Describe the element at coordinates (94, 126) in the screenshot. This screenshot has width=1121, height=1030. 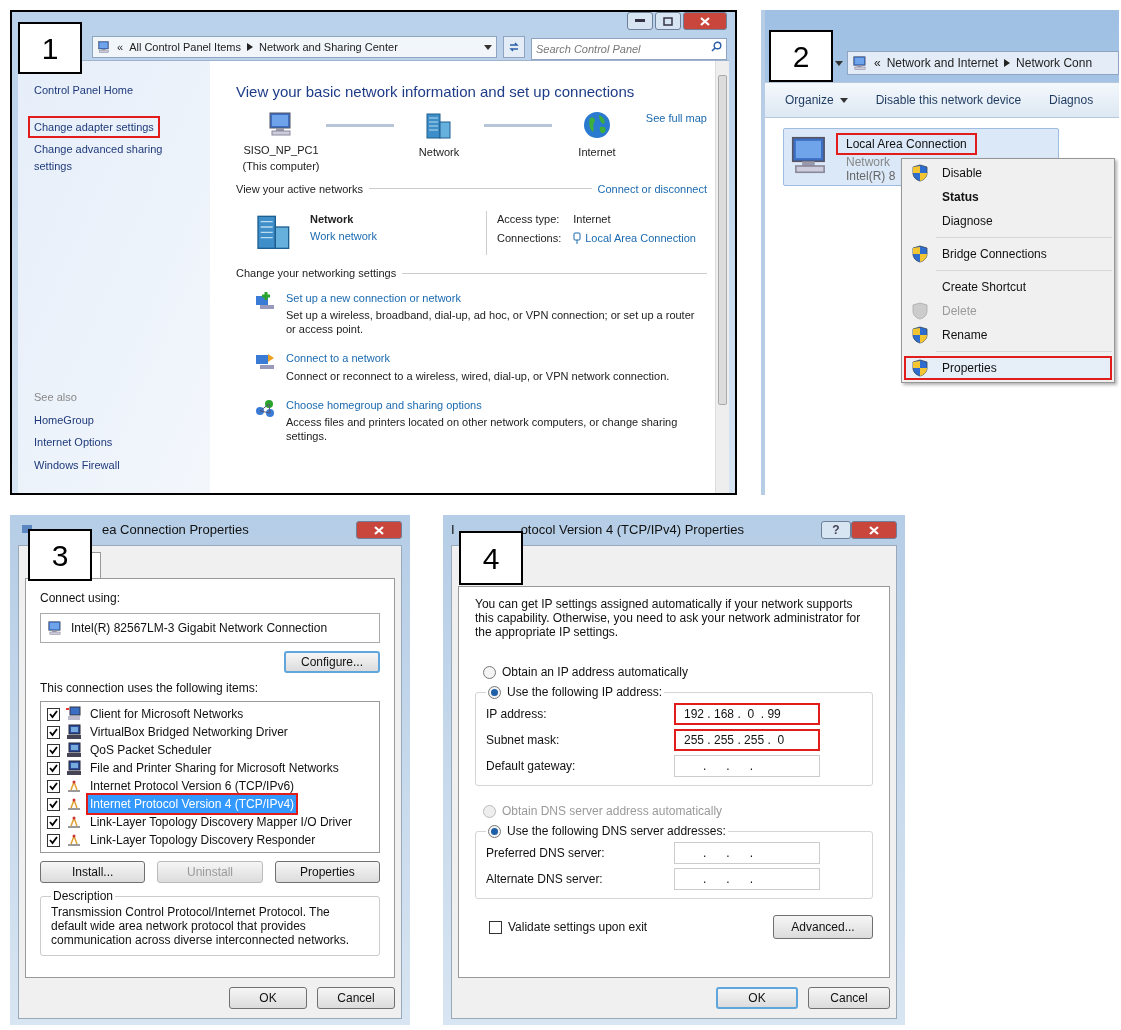
I see `sidebar-link: Change adapter settings` at that location.